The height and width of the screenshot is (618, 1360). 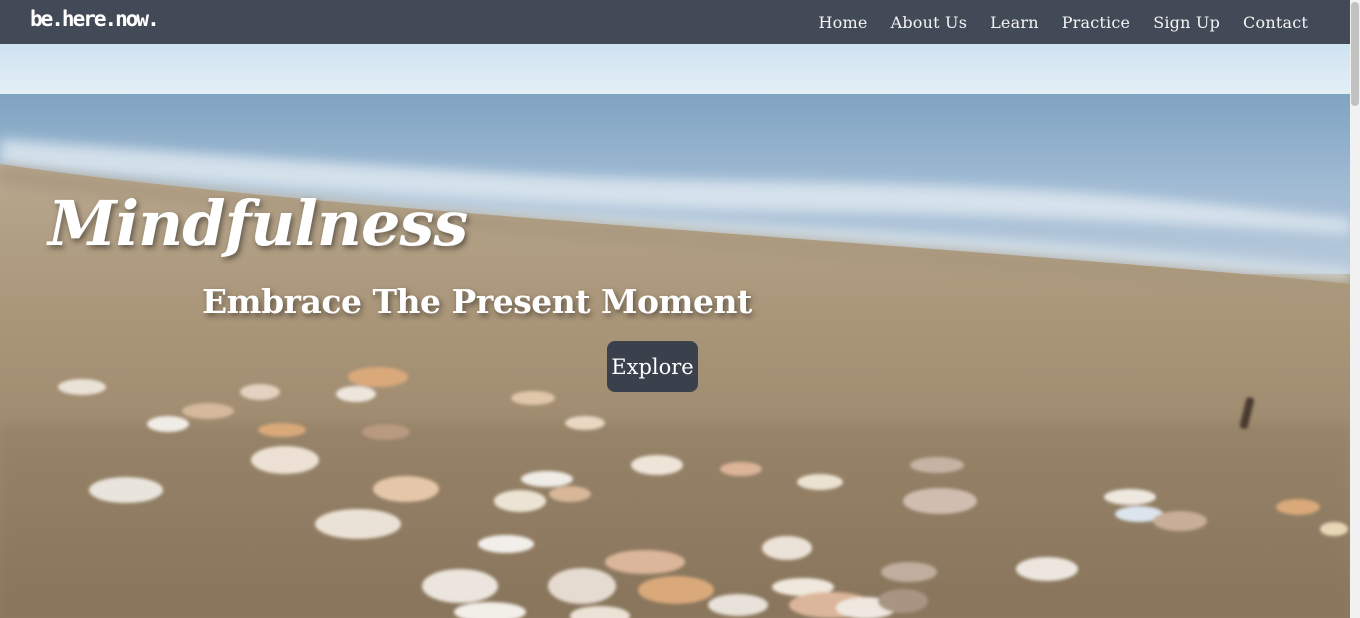 What do you see at coordinates (929, 22) in the screenshot?
I see `nav-link-about-us: About Us` at bounding box center [929, 22].